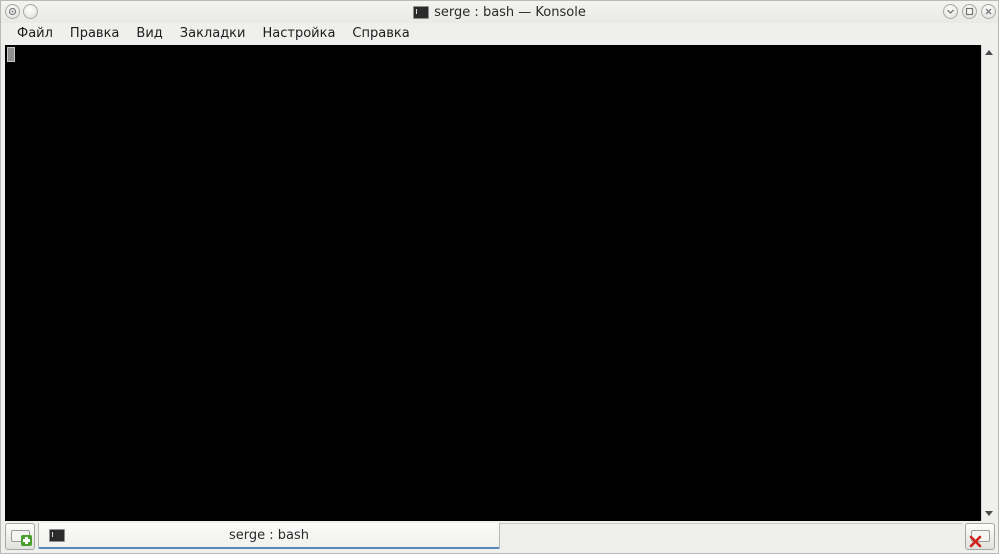 The height and width of the screenshot is (554, 999). I want to click on scroll-down-icon, so click(989, 513).